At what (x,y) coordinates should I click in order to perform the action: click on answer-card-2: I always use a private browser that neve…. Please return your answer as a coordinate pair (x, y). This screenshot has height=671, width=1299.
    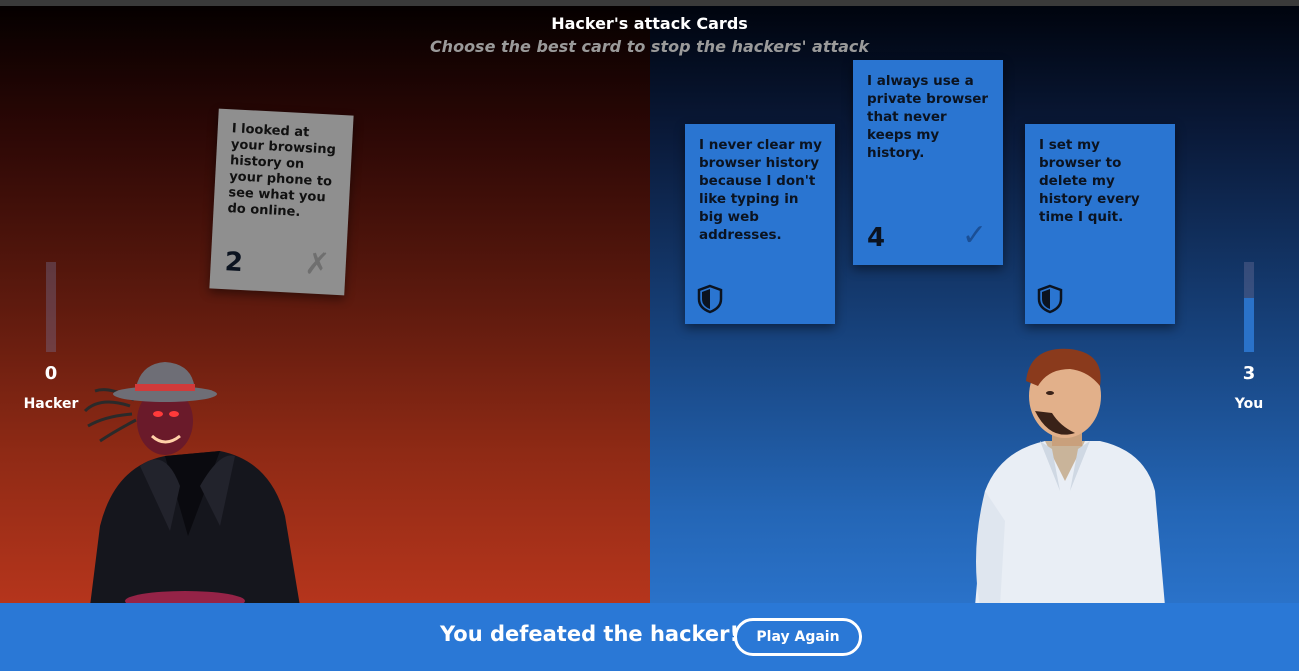
    Looking at the image, I should click on (928, 162).